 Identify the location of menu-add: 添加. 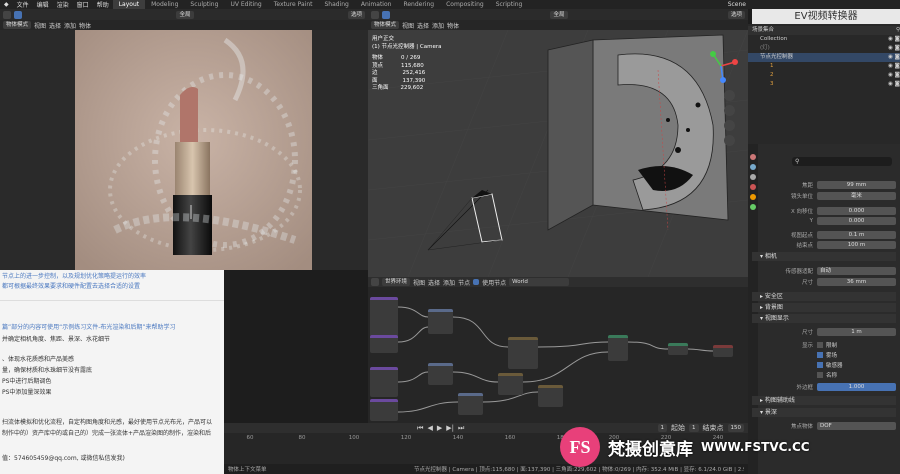
(70, 25).